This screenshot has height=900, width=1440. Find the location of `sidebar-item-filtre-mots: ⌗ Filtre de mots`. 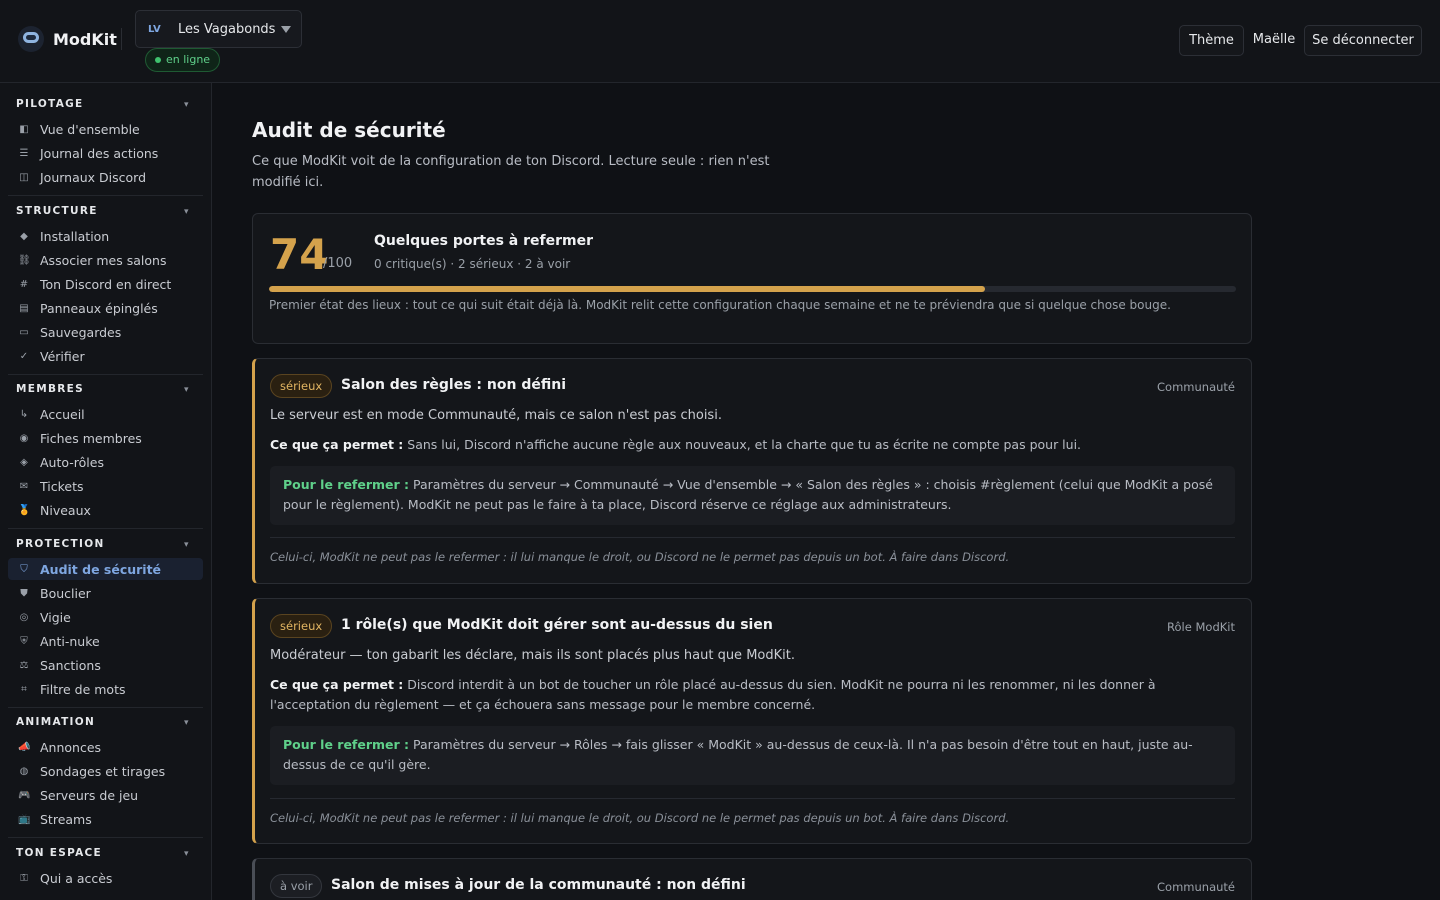

sidebar-item-filtre-mots: ⌗ Filtre de mots is located at coordinates (105, 689).